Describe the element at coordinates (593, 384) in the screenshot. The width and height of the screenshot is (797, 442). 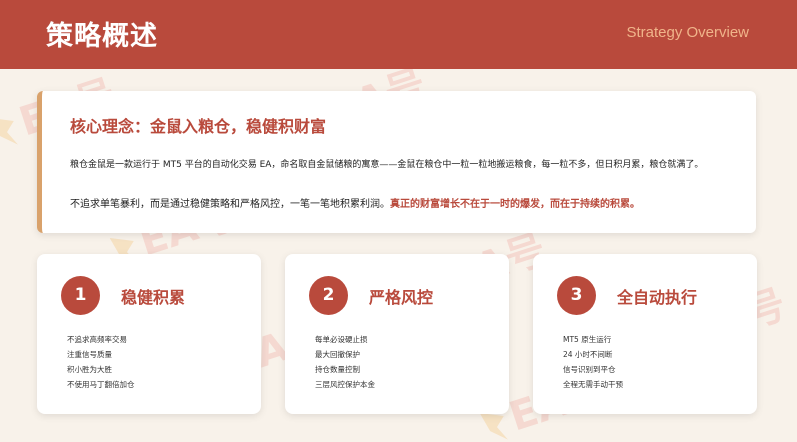
I see `list-item: 全程无需手动干预` at that location.